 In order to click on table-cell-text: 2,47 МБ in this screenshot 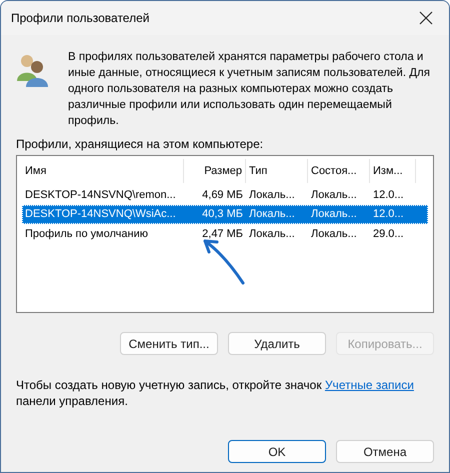, I will do `click(222, 234)`.